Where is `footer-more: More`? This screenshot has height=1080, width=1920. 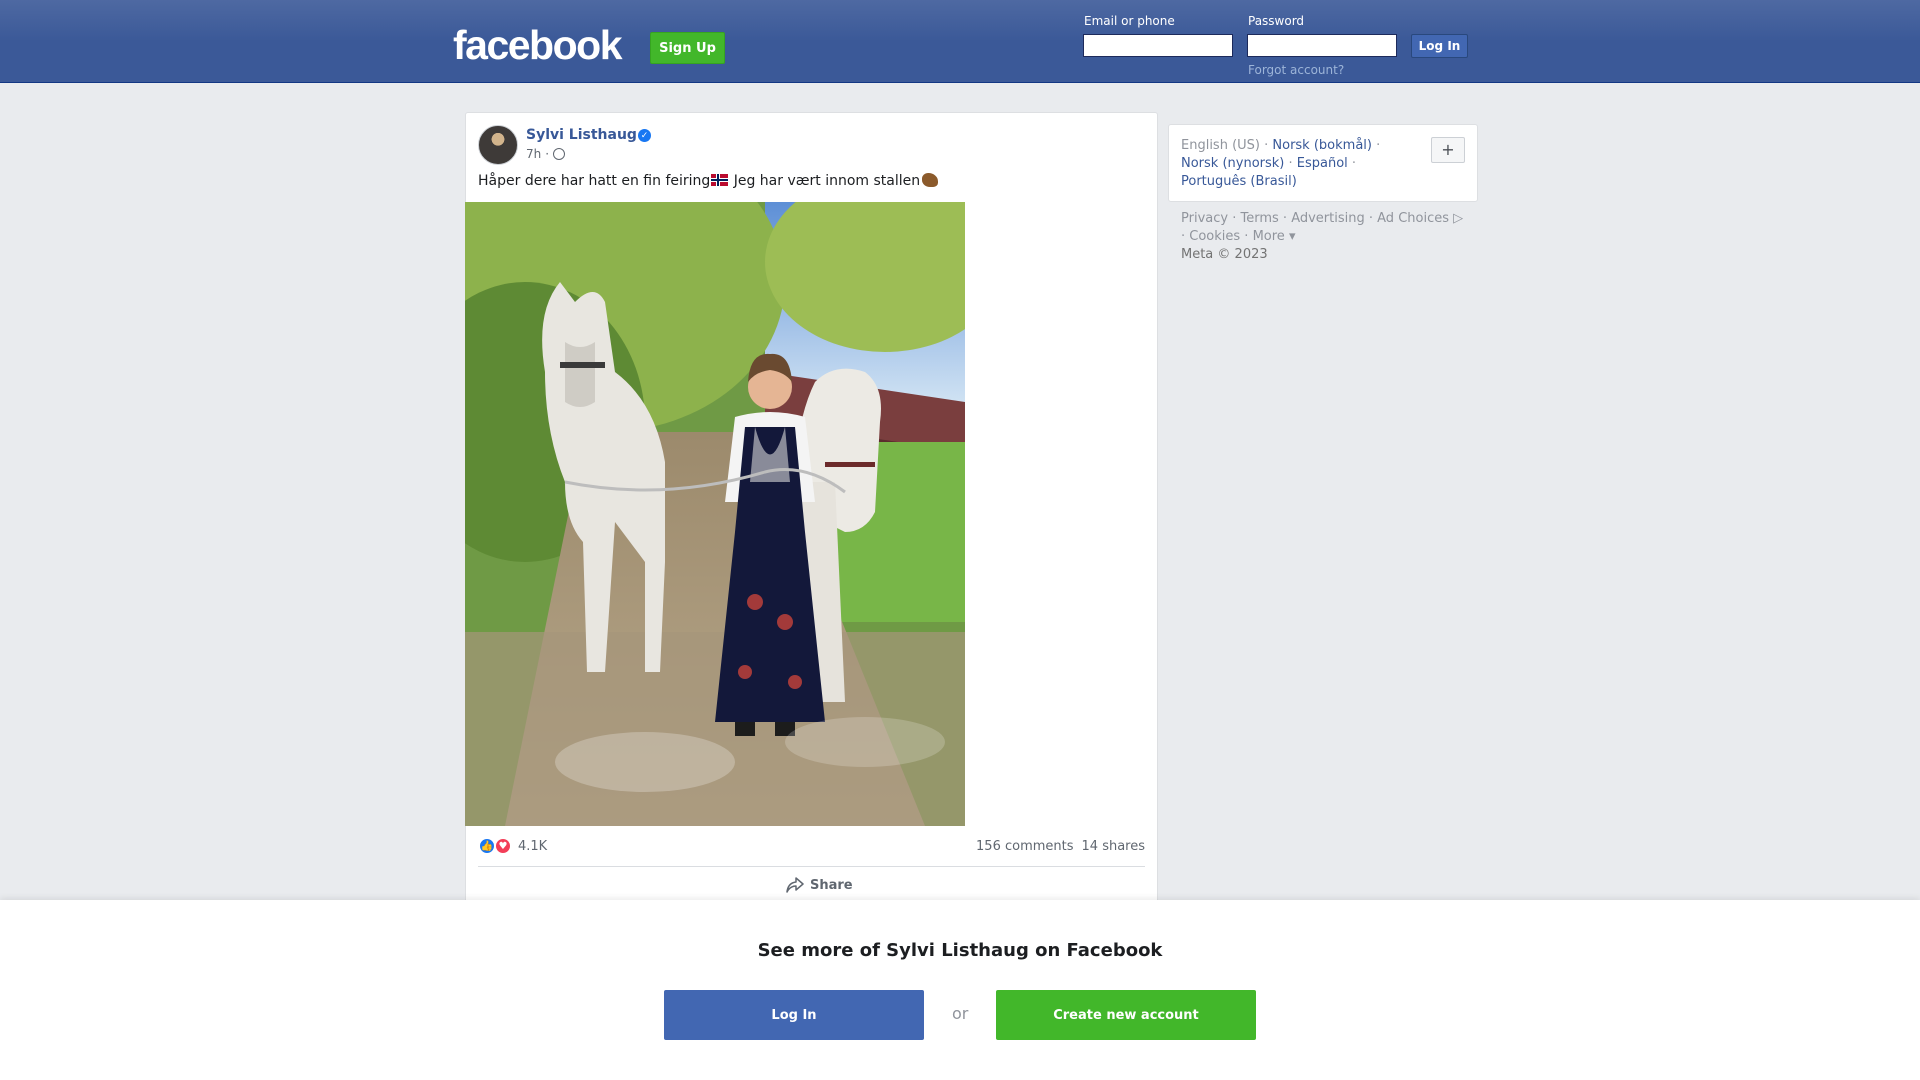 footer-more: More is located at coordinates (1269, 236).